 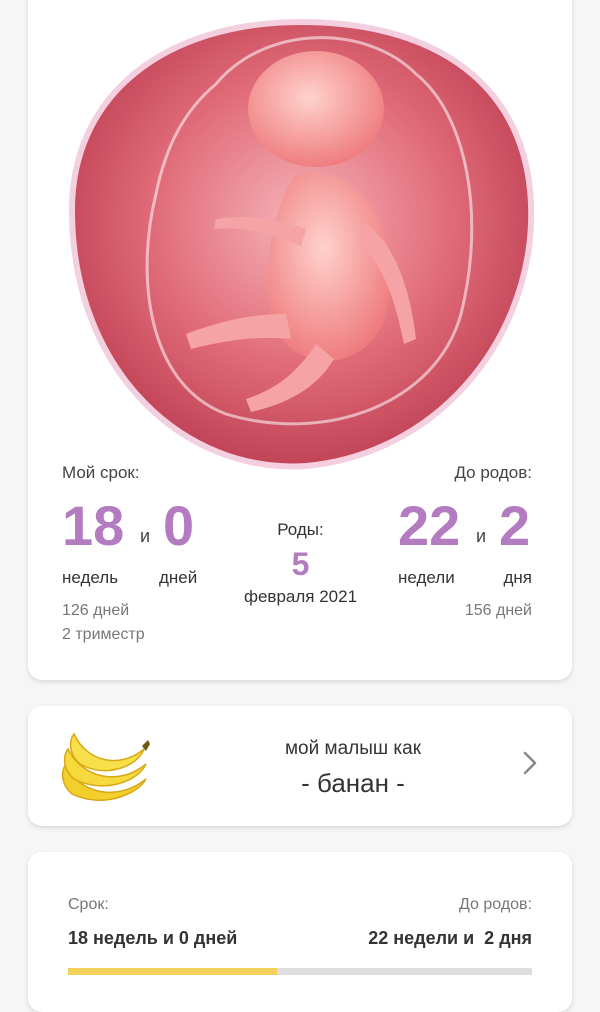 I want to click on left-total-days: 156 дней, so click(x=498, y=610).